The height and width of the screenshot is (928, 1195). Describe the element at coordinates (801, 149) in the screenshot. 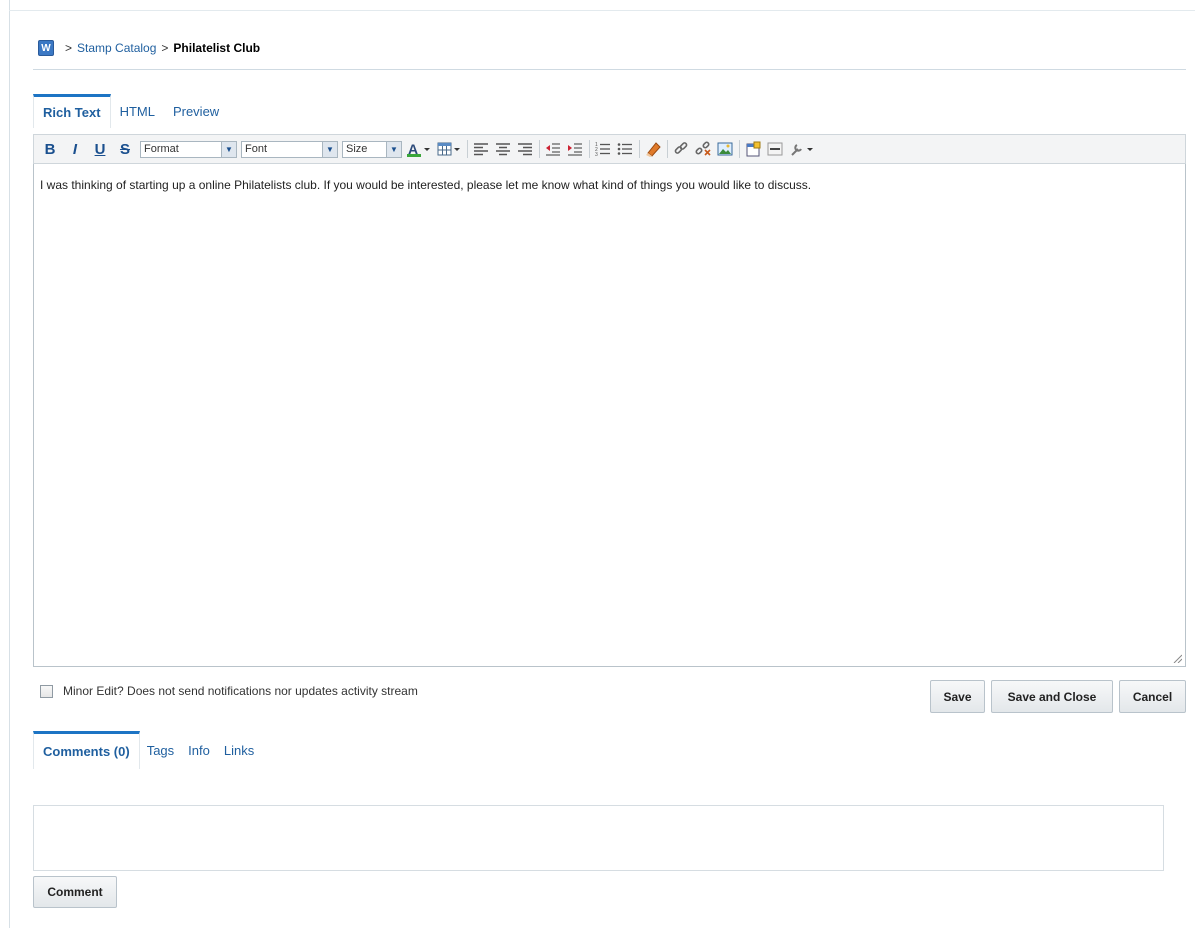

I see `tools-icon` at that location.